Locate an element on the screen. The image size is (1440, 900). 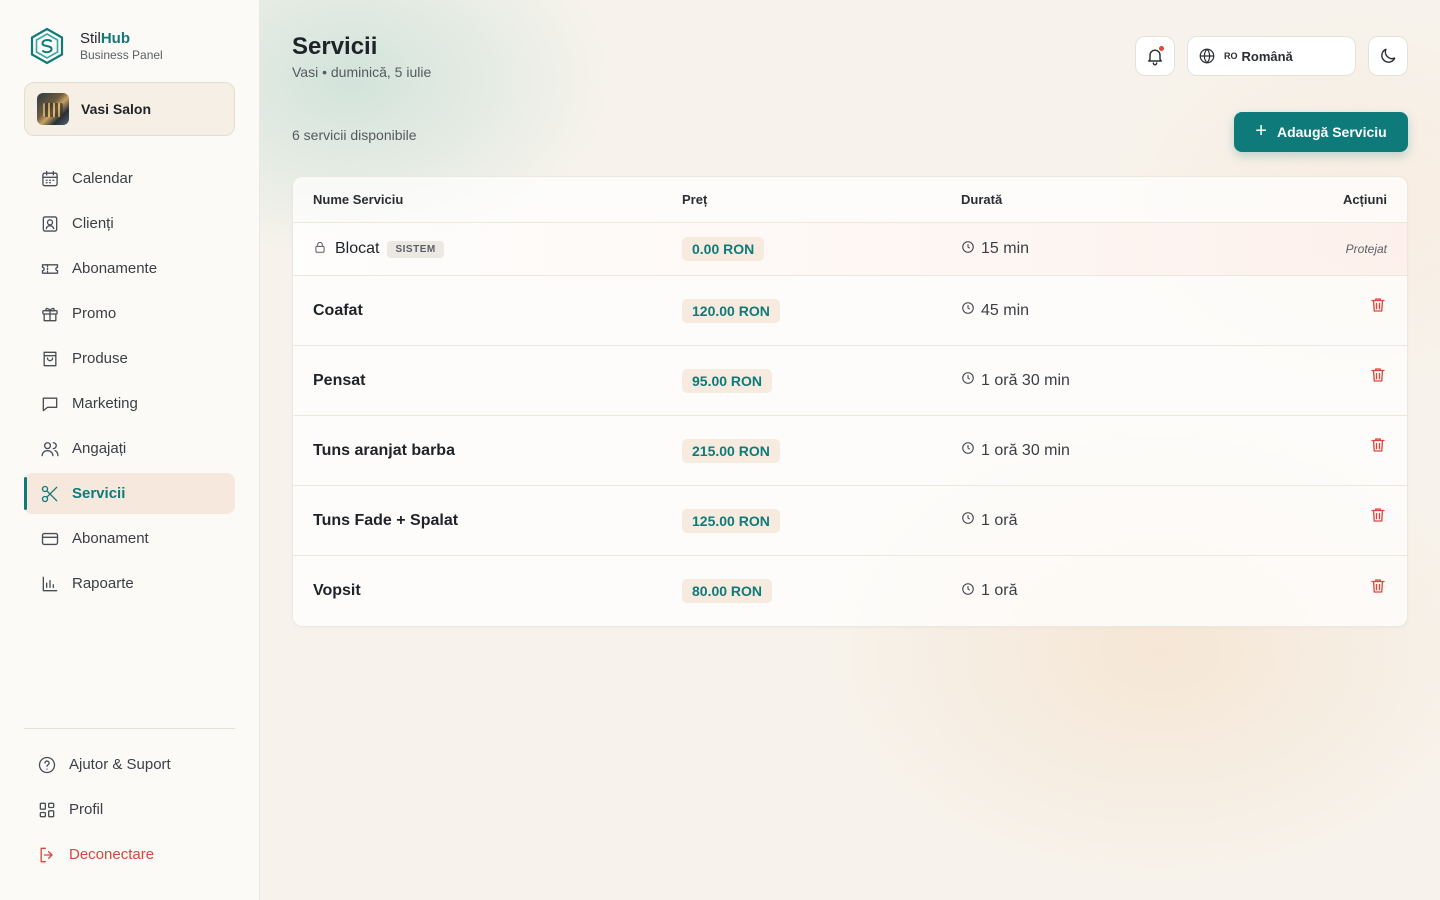
salon-switcher: Vasi Salon is located at coordinates (129, 109).